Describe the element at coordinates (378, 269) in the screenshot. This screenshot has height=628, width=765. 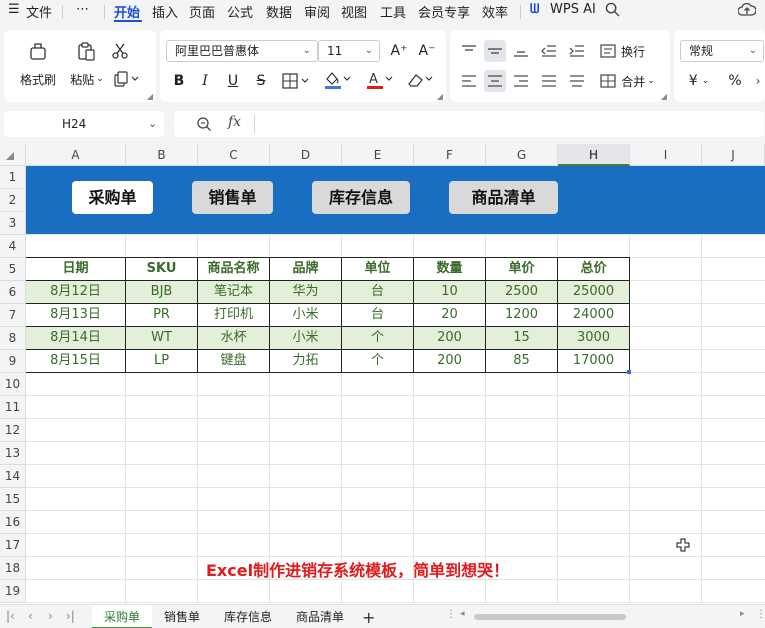
I see `table-header-cell: 单位` at that location.